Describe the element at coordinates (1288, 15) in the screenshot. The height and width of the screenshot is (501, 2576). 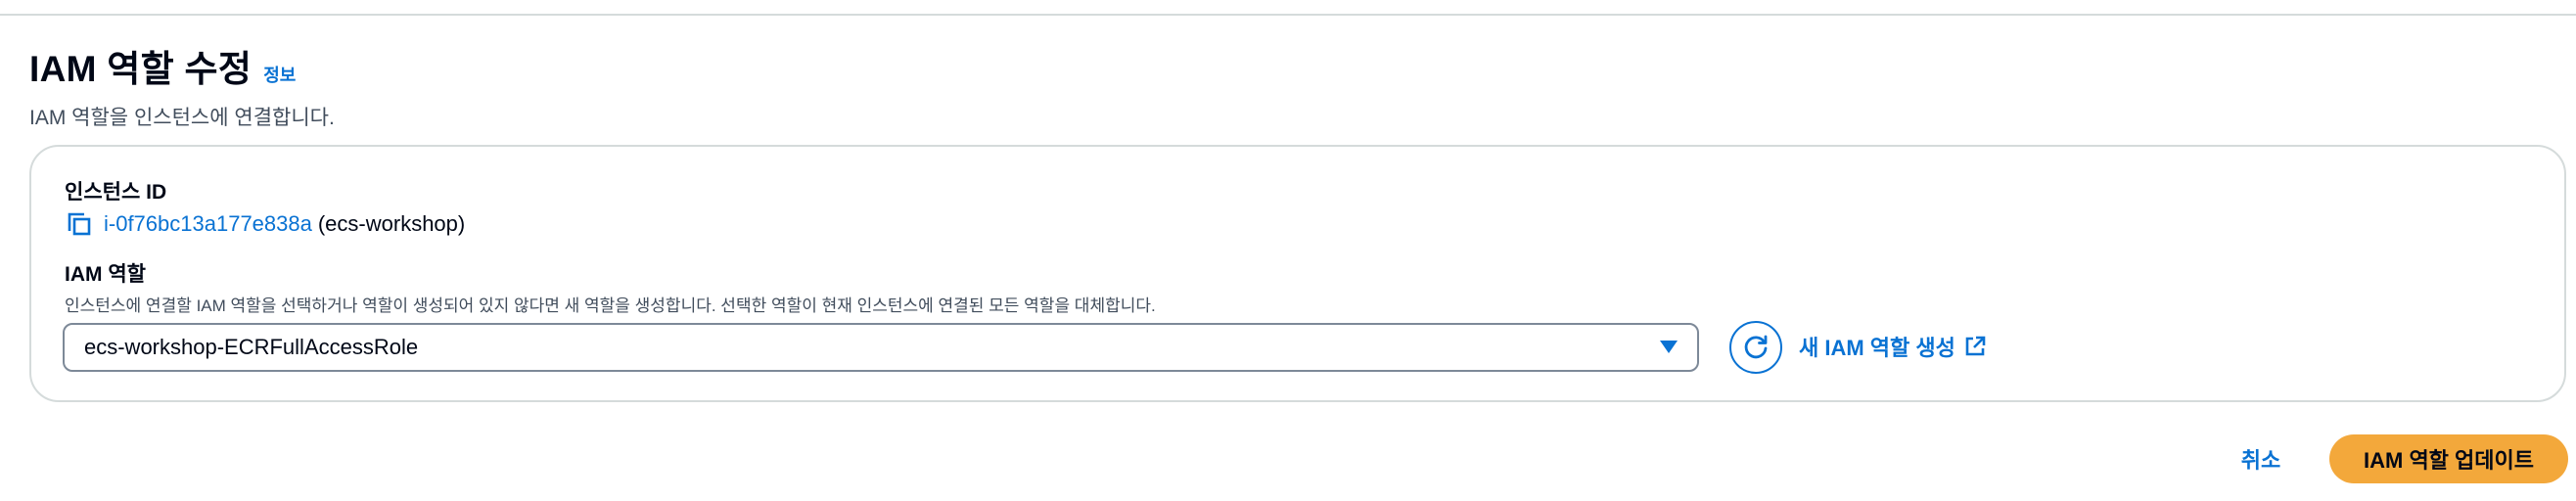
I see `top-divider` at that location.